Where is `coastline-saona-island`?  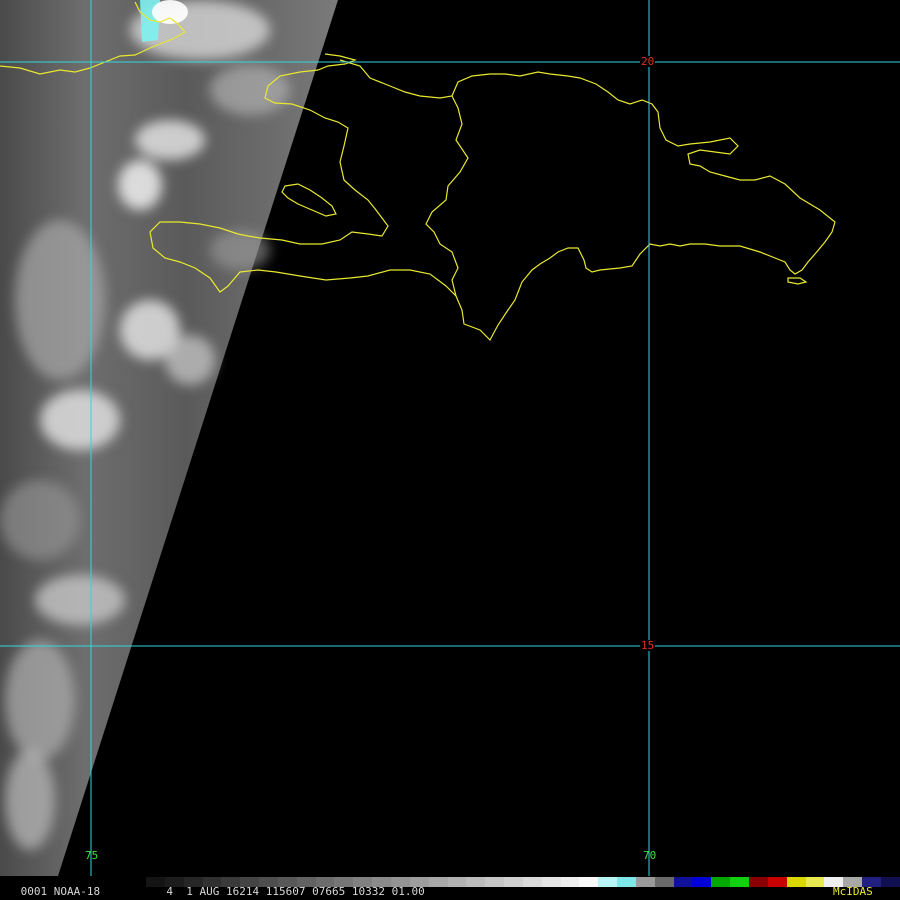
coastline-saona-island is located at coordinates (797, 281).